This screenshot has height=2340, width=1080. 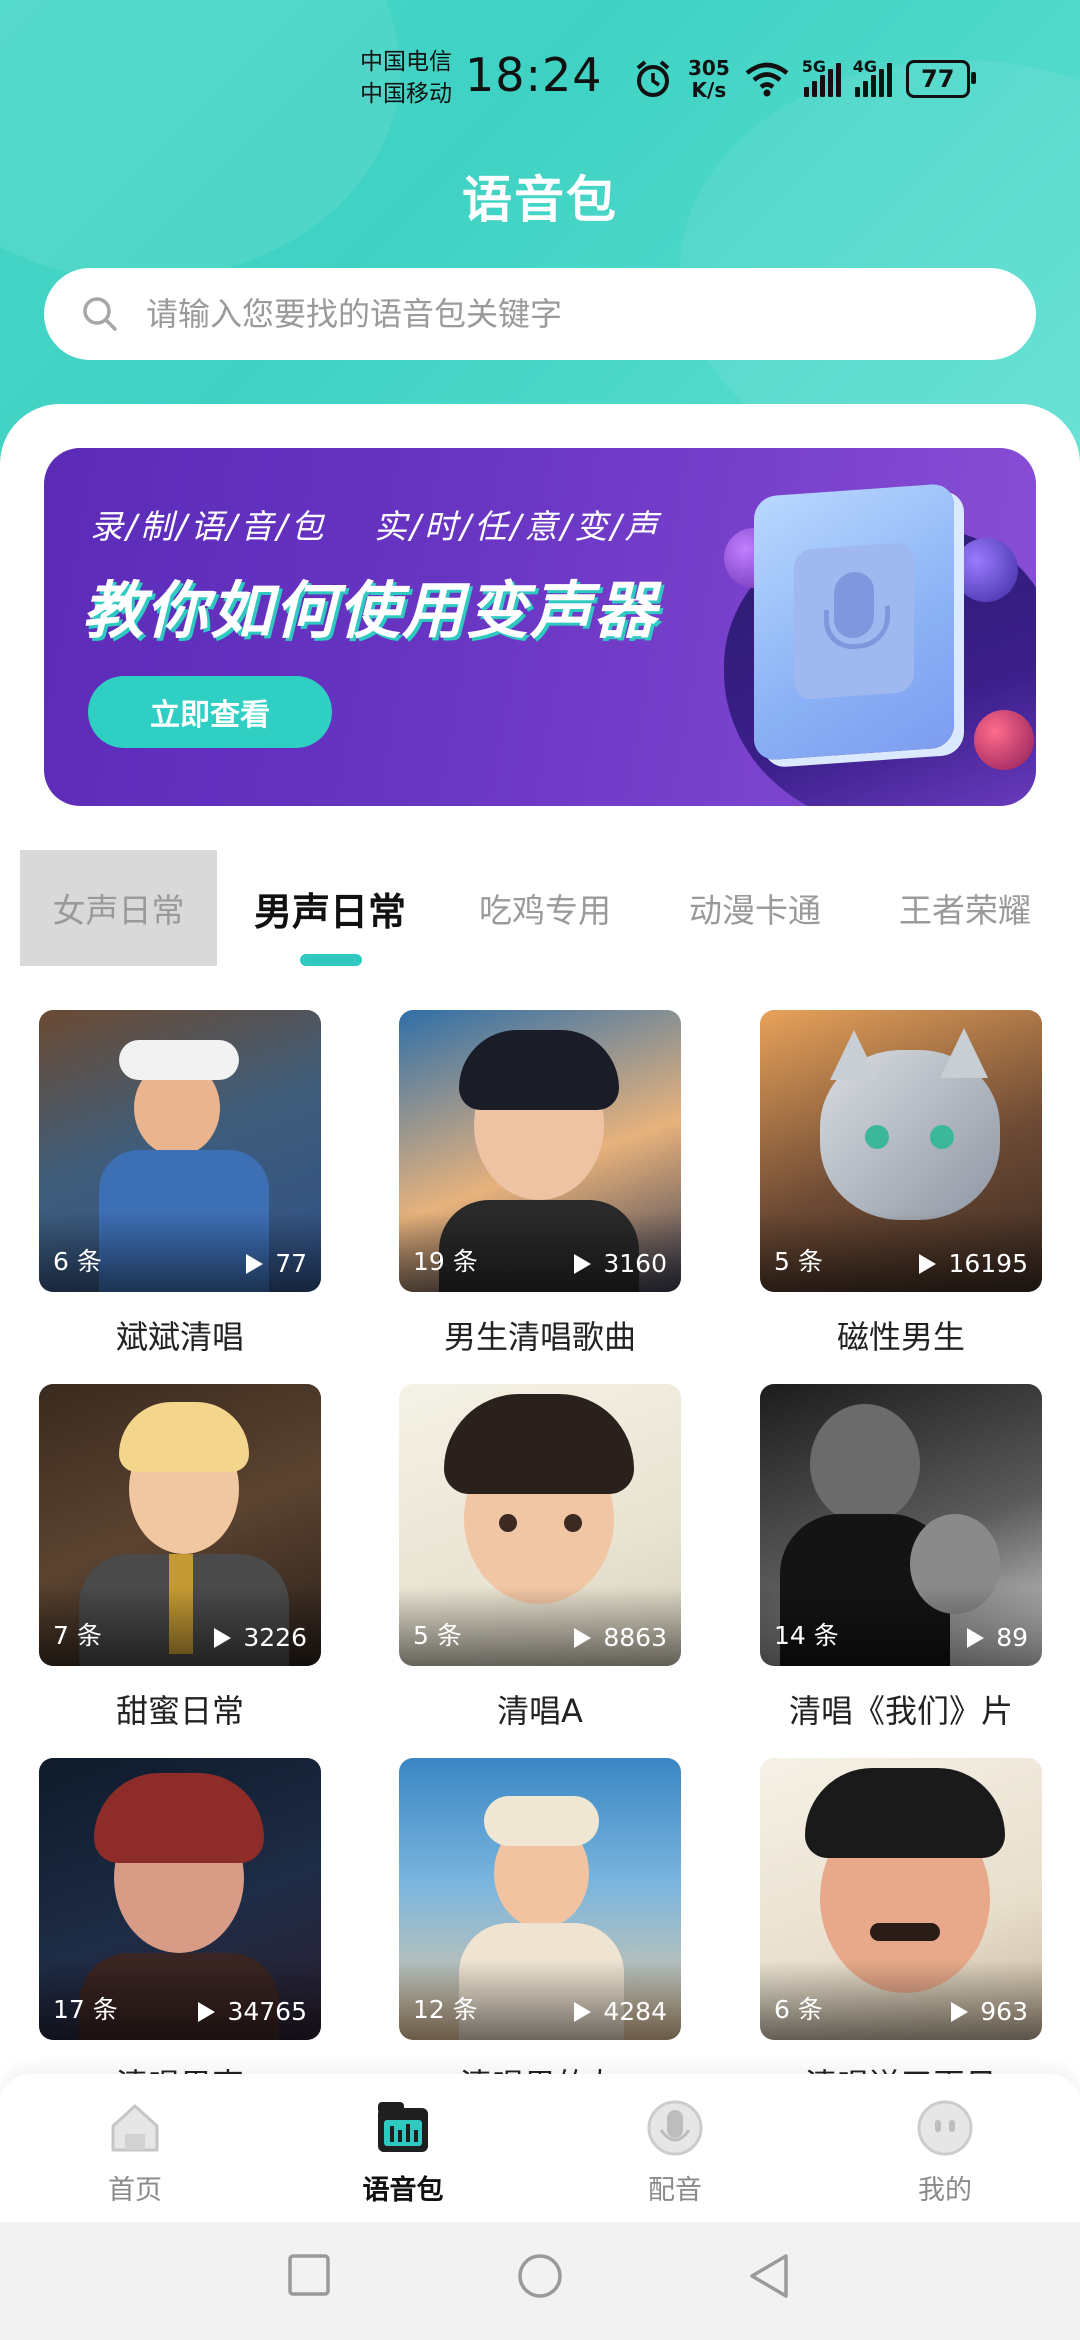 What do you see at coordinates (854, 622) in the screenshot?
I see `book-microphone-icon` at bounding box center [854, 622].